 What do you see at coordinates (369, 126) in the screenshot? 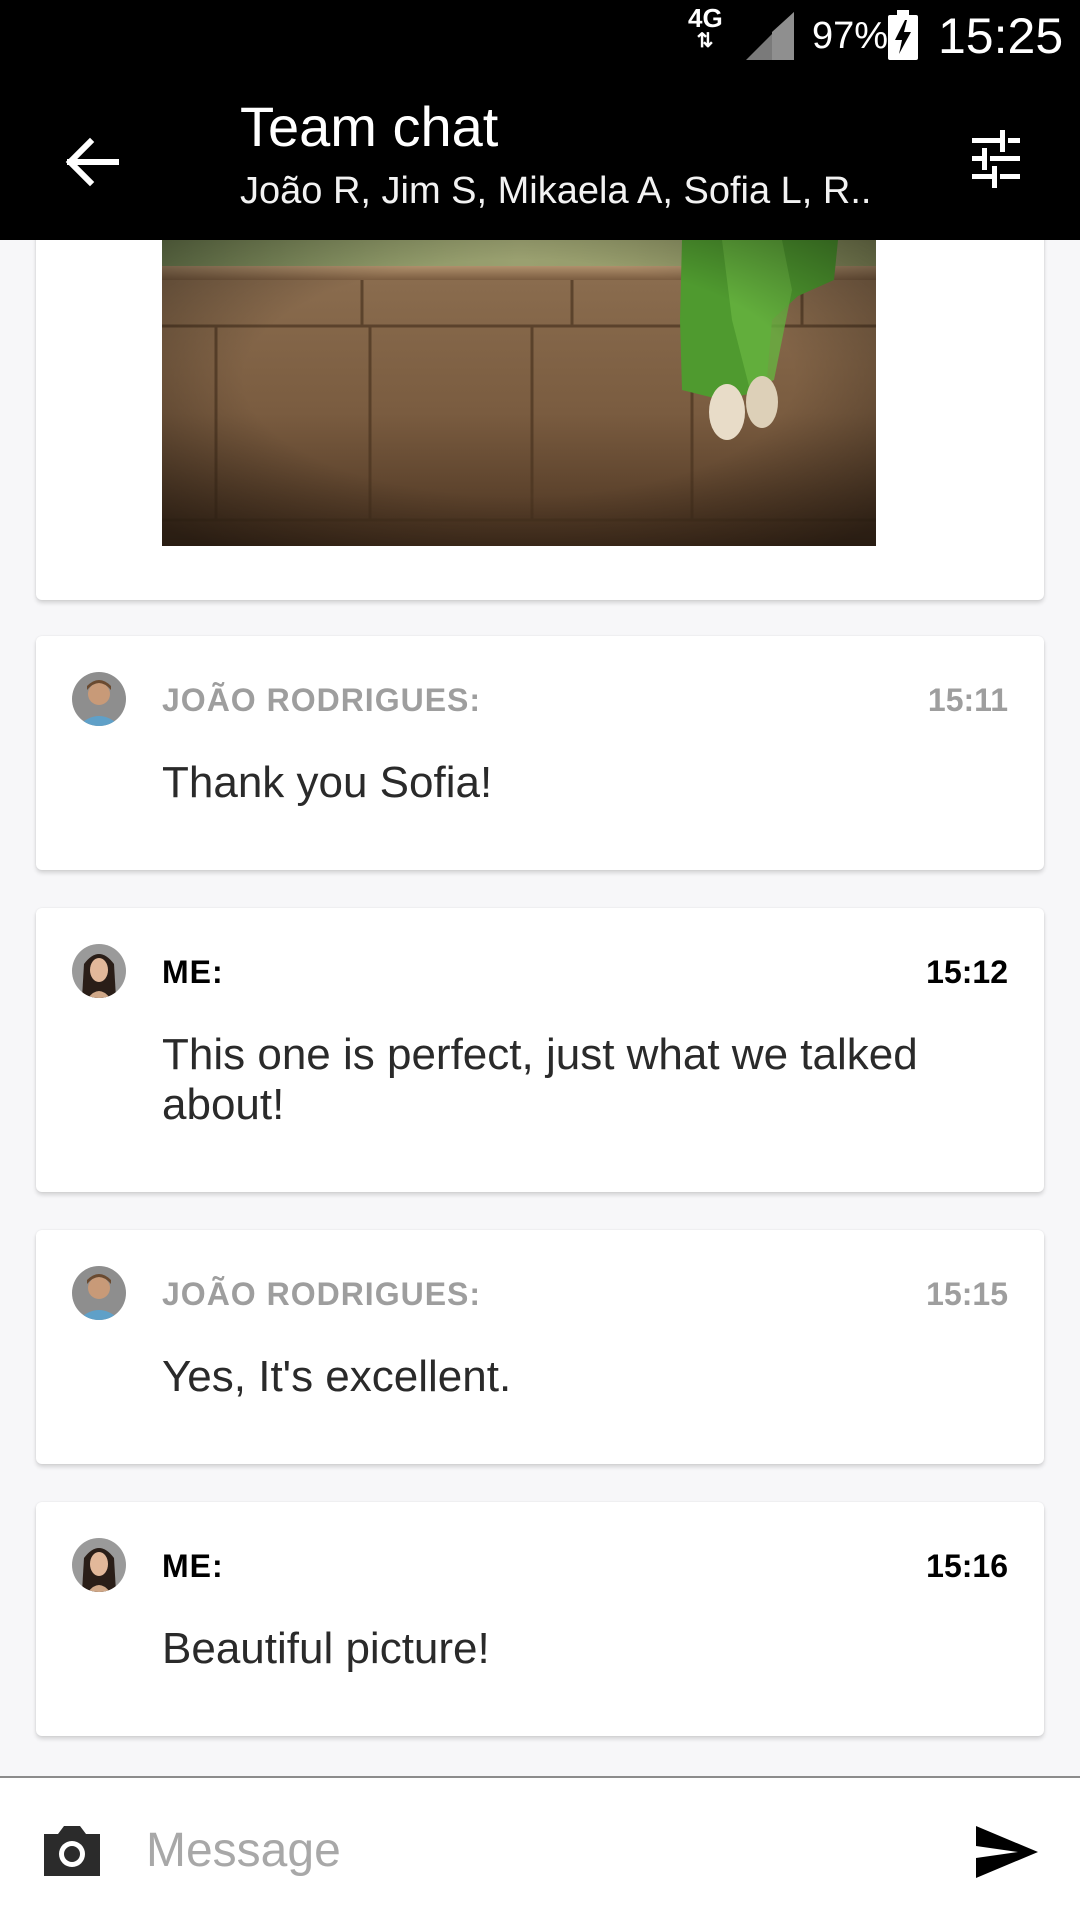
I see `chat-title: Team chat` at bounding box center [369, 126].